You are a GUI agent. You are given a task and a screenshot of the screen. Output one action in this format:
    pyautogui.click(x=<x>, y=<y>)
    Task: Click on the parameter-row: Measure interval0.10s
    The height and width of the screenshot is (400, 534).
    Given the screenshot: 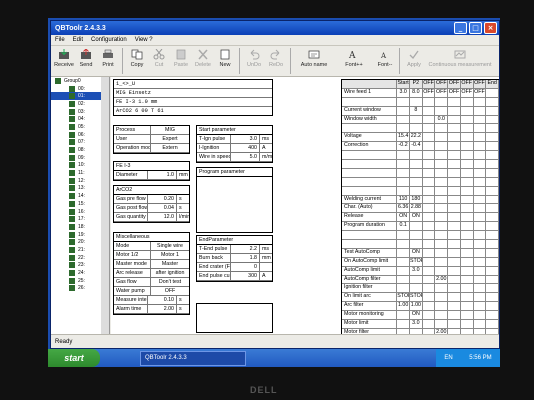 What is the action you would take?
    pyautogui.click(x=151, y=300)
    